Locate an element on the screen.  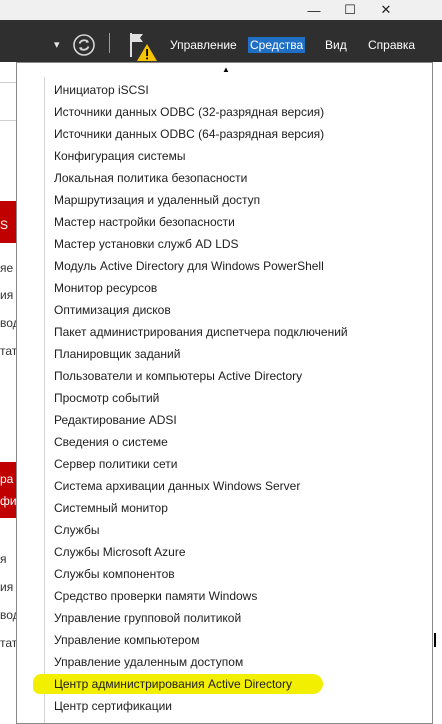
minimize-button: — is located at coordinates (314, 10).